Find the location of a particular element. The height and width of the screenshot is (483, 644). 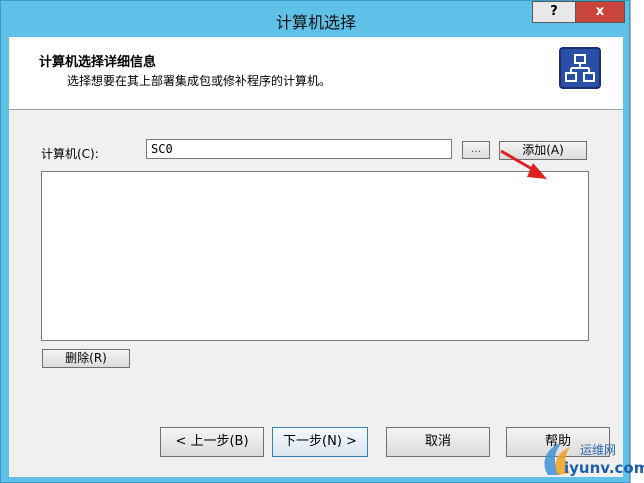

computer-label: 计算机(C): is located at coordinates (70, 154).